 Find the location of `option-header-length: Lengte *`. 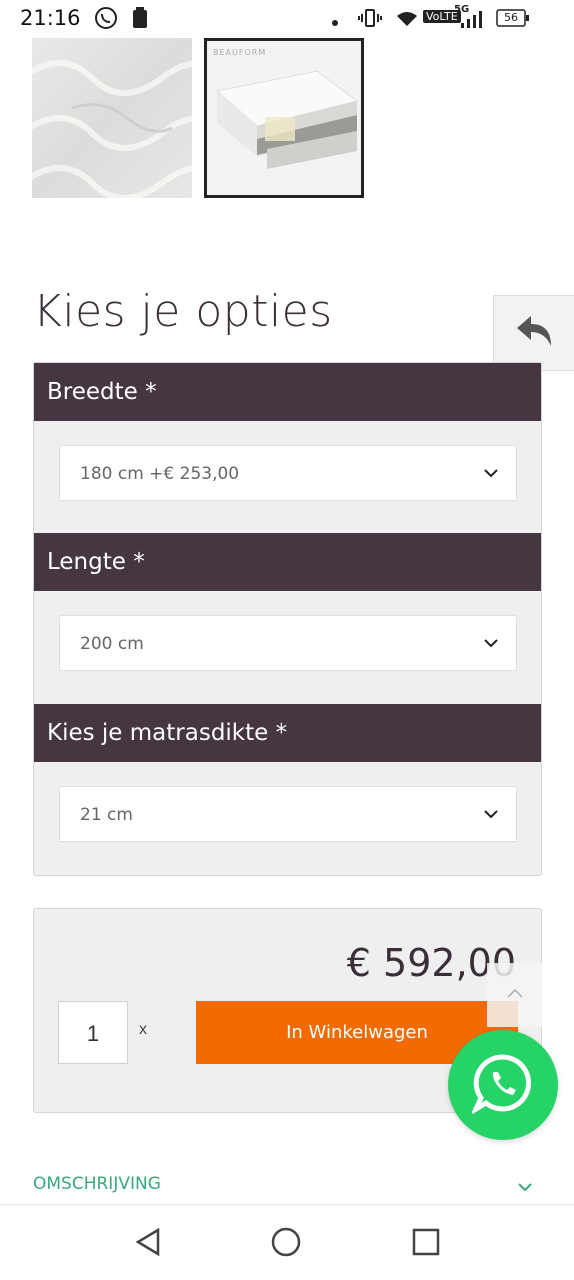

option-header-length: Lengte * is located at coordinates (287, 562).